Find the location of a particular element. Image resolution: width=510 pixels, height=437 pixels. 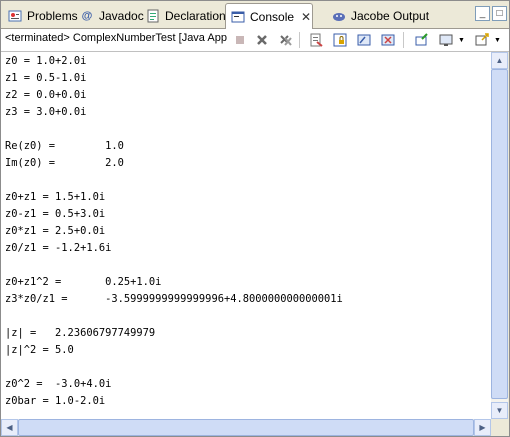

tab-problems-label: Problems is located at coordinates (52, 15).